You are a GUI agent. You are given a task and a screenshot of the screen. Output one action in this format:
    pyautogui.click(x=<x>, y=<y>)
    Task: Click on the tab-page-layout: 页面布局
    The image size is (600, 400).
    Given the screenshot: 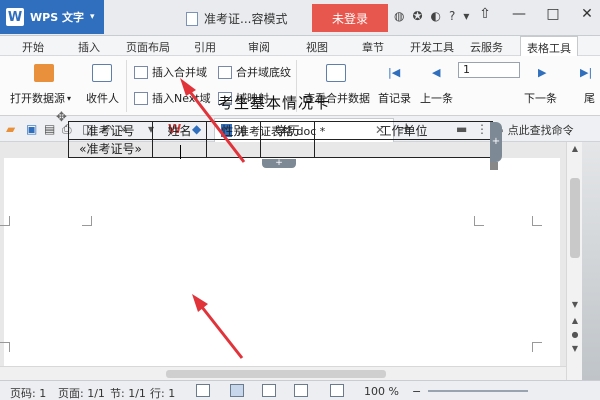 What is the action you would take?
    pyautogui.click(x=148, y=47)
    